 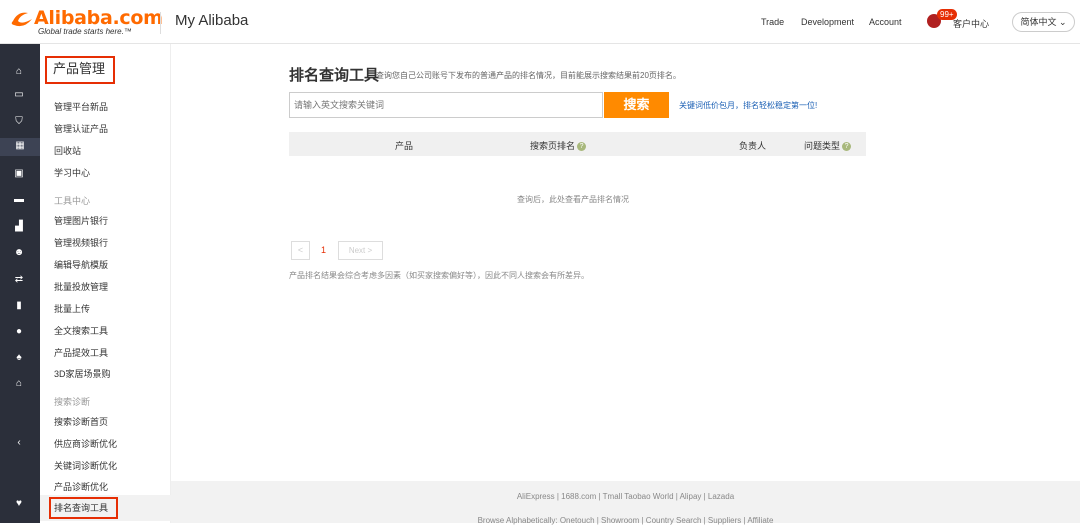 What do you see at coordinates (85, 465) in the screenshot?
I see `sidebar-item-keyword-diag: 关键词诊断优化` at bounding box center [85, 465].